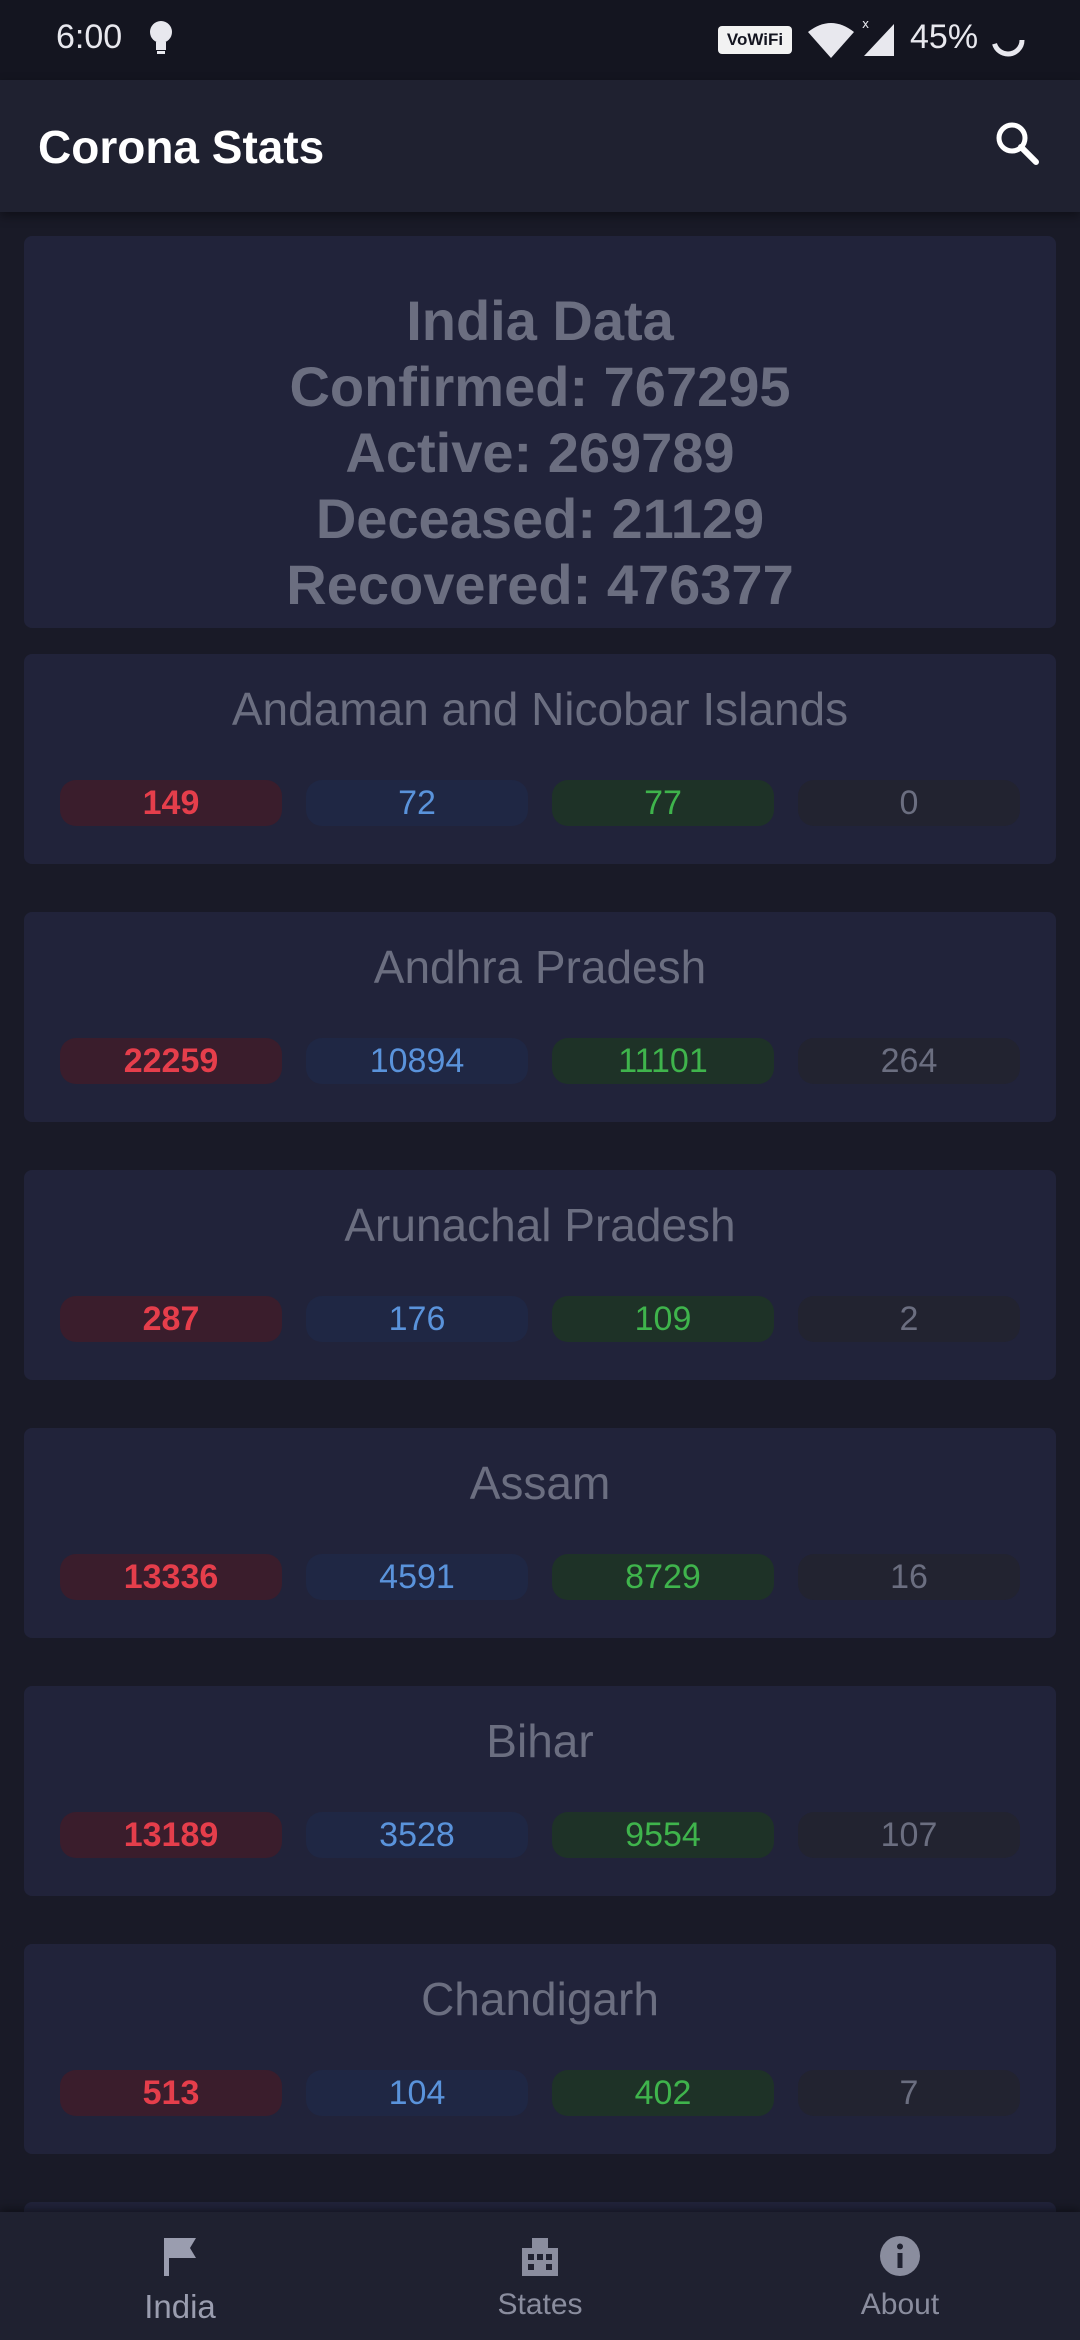 This screenshot has height=2340, width=1080. Describe the element at coordinates (171, 2093) in the screenshot. I see `confirmed-count: 513` at that location.